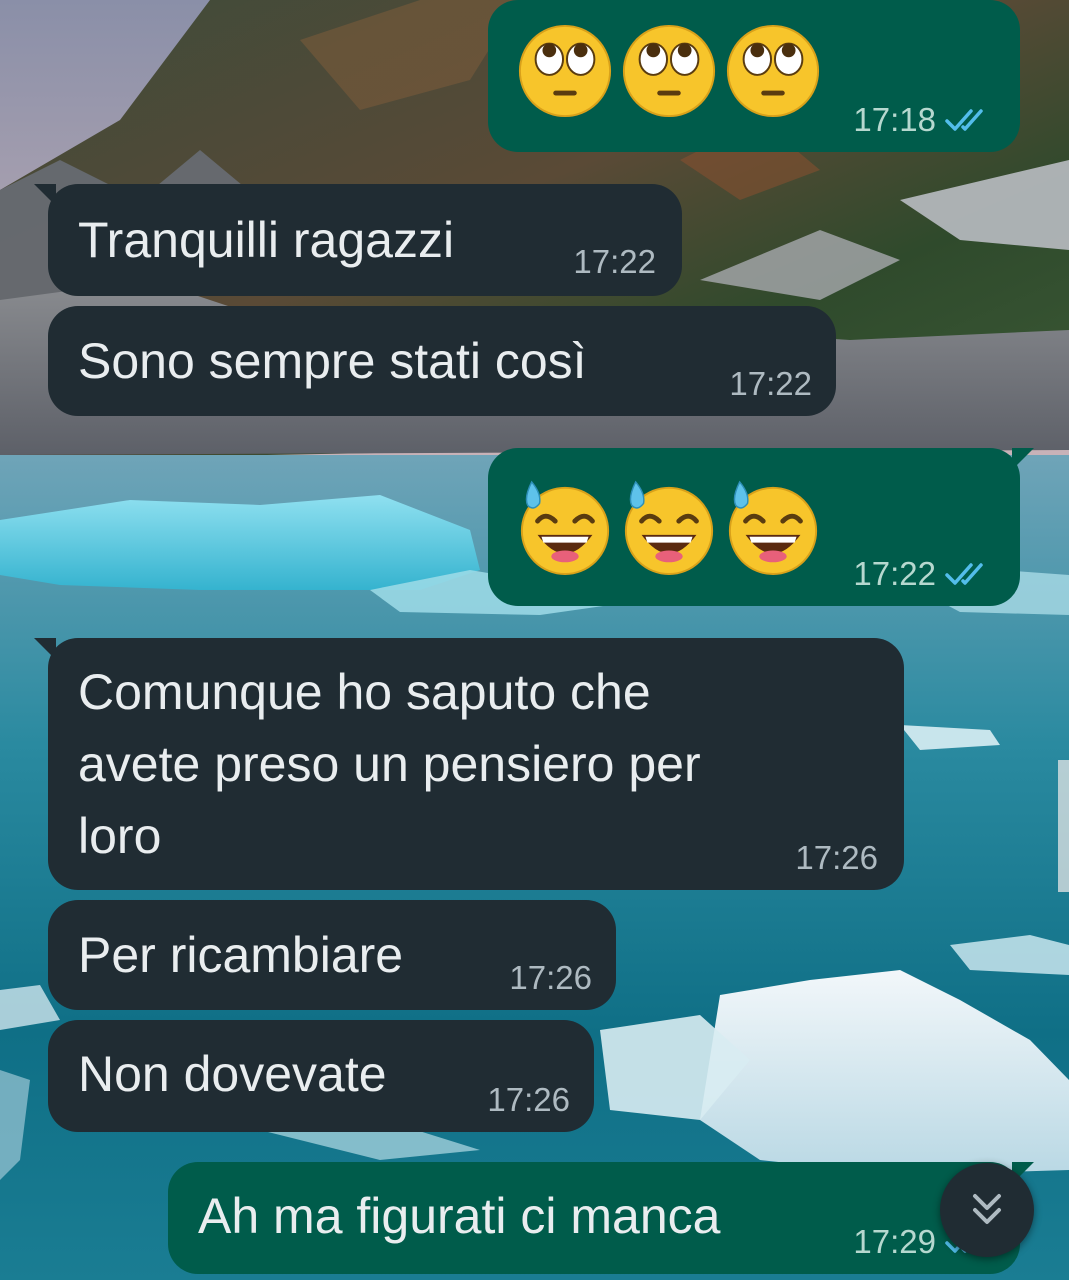 The height and width of the screenshot is (1280, 1069). What do you see at coordinates (459, 1216) in the screenshot?
I see `message-text: Ah ma figurati ci manca` at bounding box center [459, 1216].